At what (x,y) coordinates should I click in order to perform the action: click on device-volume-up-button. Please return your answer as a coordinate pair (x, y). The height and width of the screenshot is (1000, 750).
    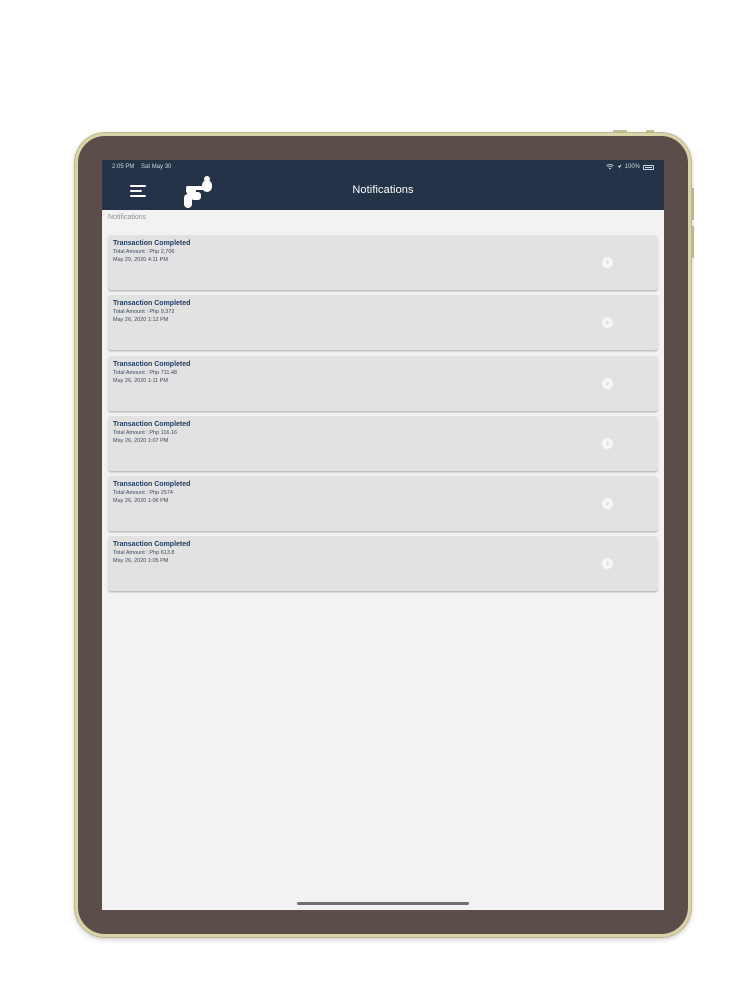
    Looking at the image, I should click on (692, 204).